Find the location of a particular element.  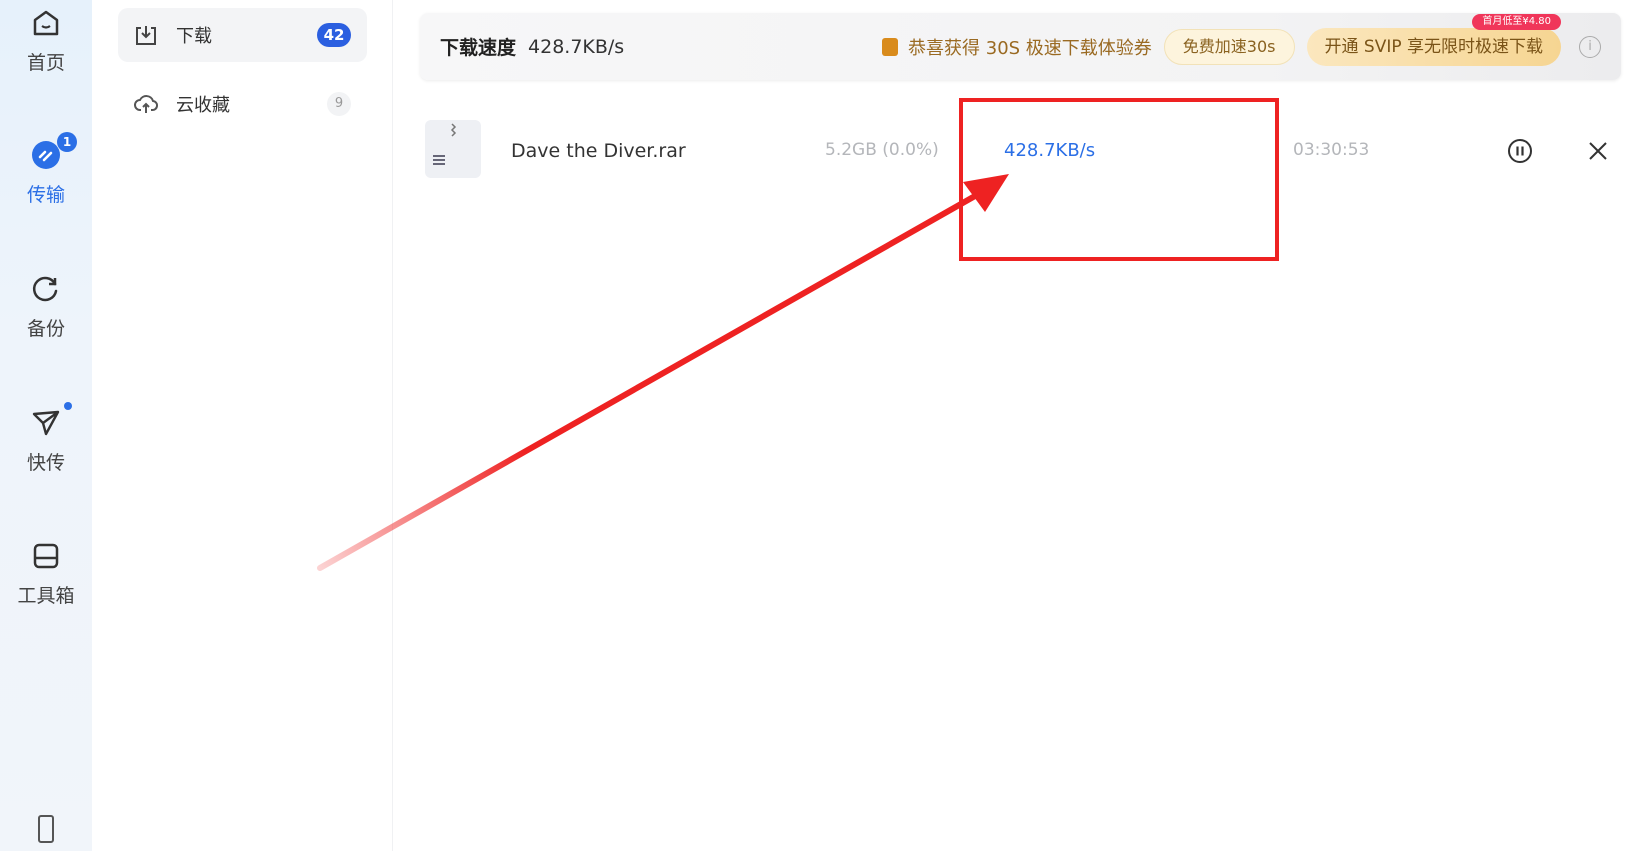

svip-button: 开通 SVIP 享无限时极速下载 首月低至¥4.80 is located at coordinates (1433, 39).